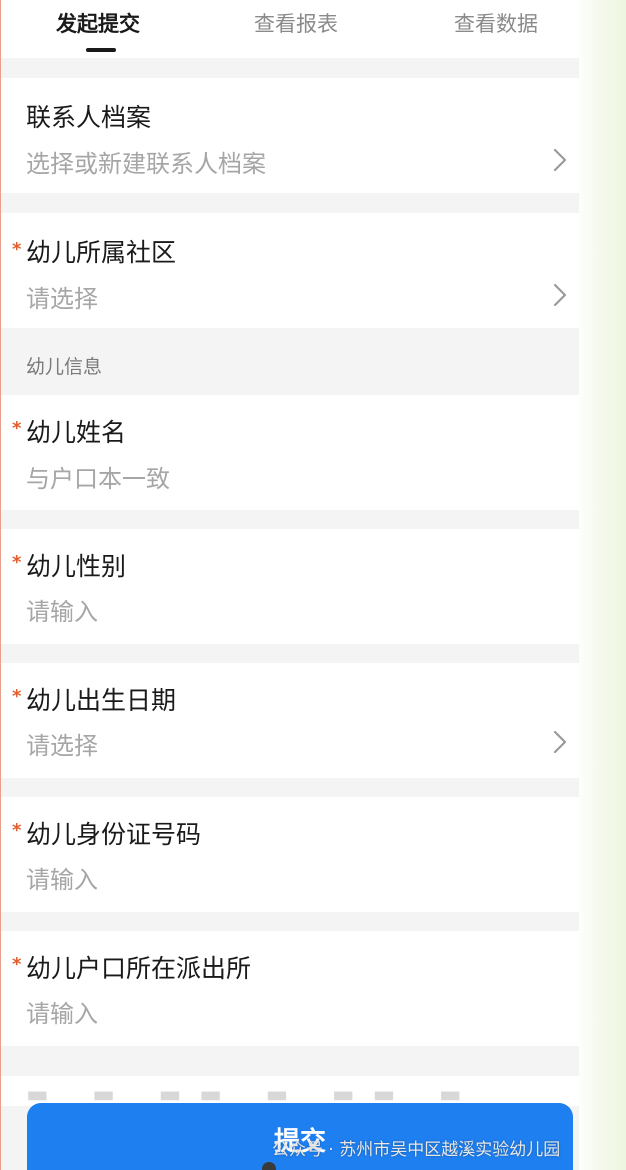  I want to click on contact-archive-field: 联系人档案 选择或新建联系人档案, so click(290, 135).